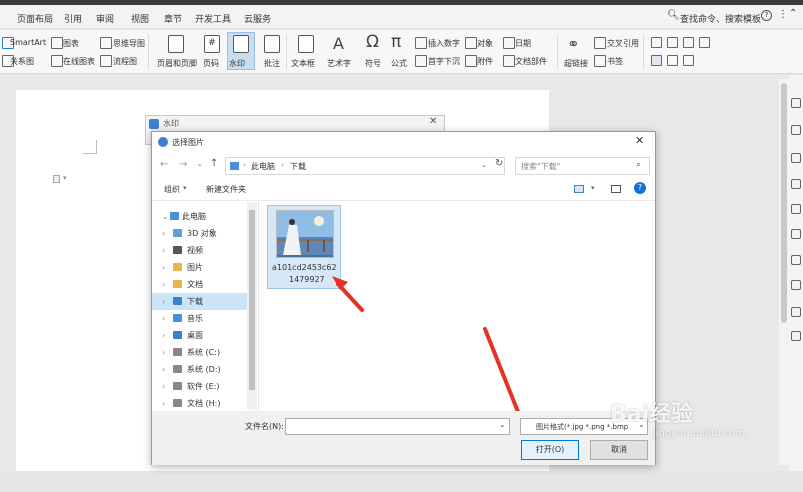  I want to click on hyperlink-button: 超链接, so click(576, 63).